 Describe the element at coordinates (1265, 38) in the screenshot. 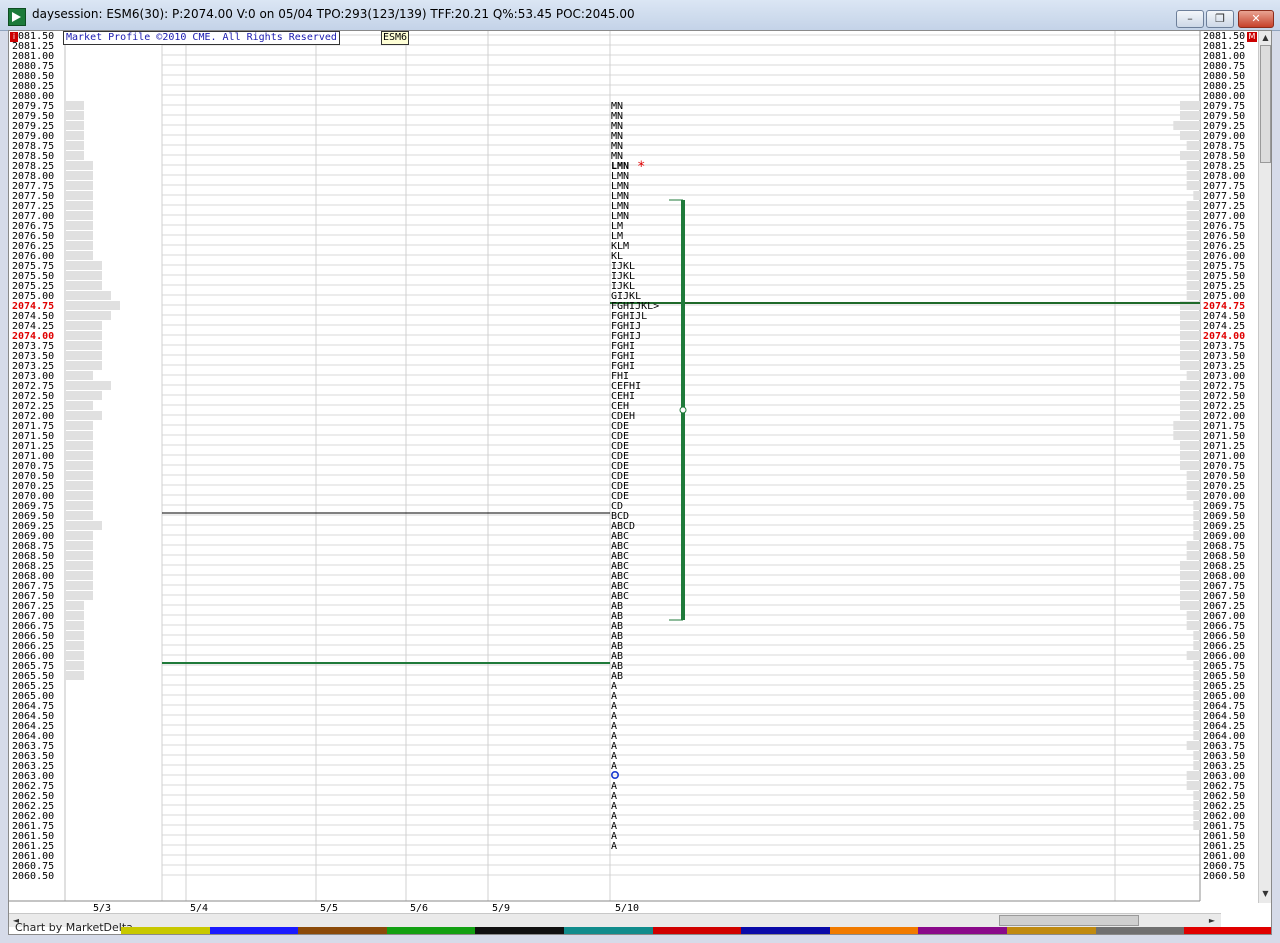

I see `scroll-up-icon: ▲` at that location.